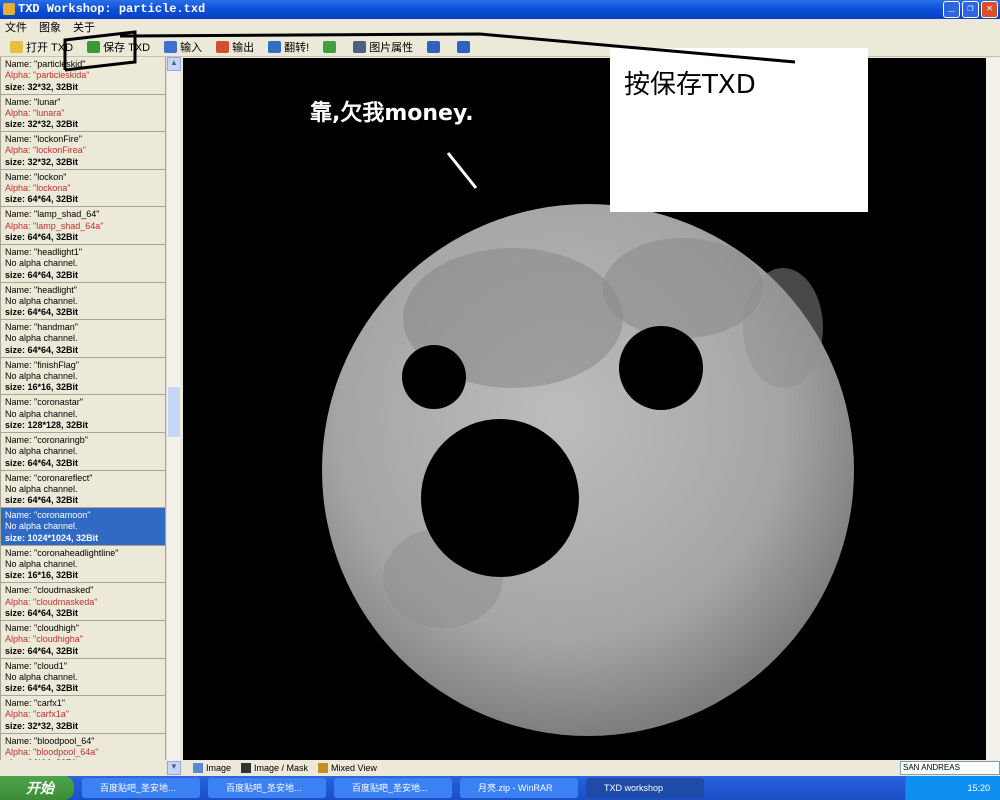  Describe the element at coordinates (48, 515) in the screenshot. I see `texture-name: Name: "coronamoon"` at that location.